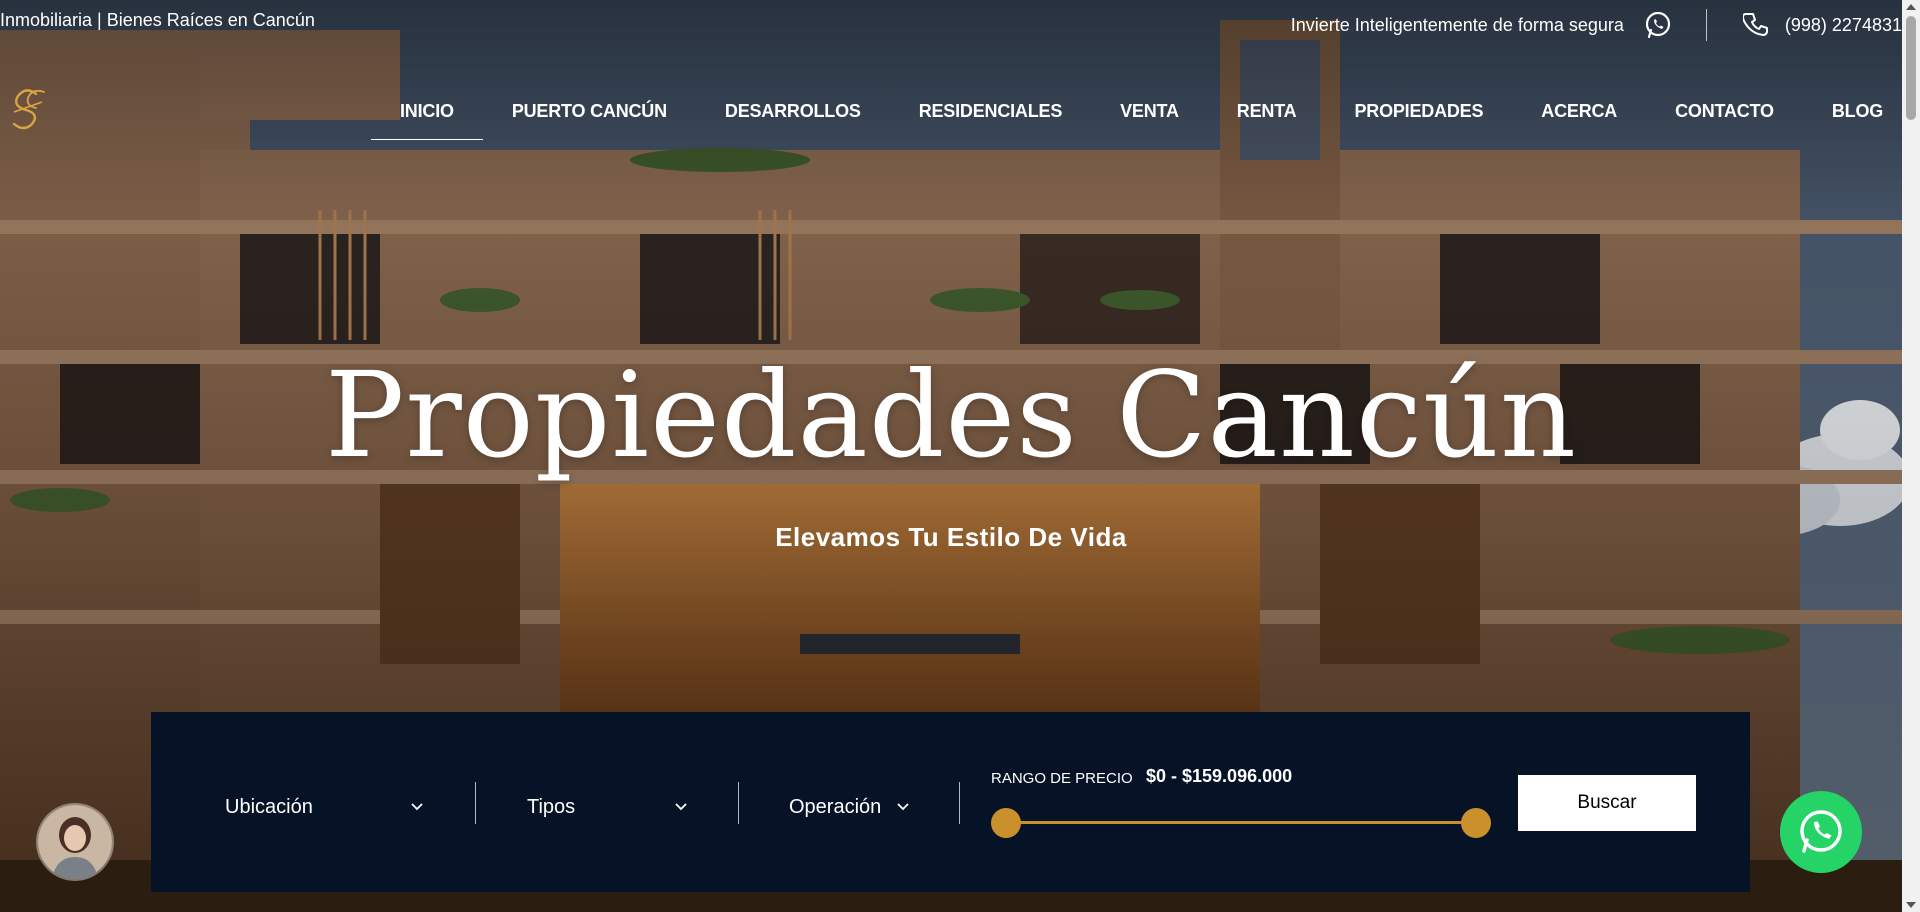 The image size is (1920, 912). What do you see at coordinates (1911, 68) in the screenshot?
I see `scrollbar-thumb` at bounding box center [1911, 68].